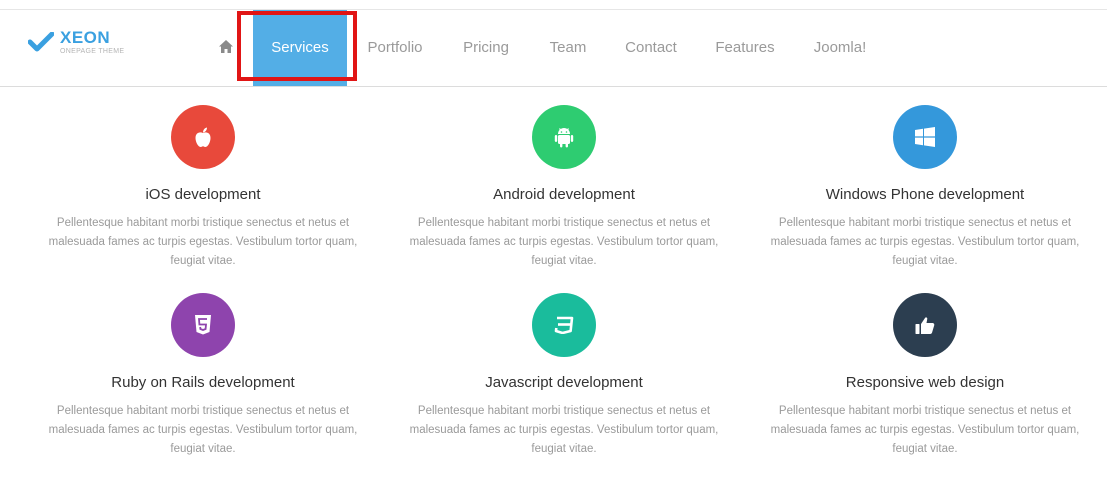 The height and width of the screenshot is (502, 1107). I want to click on nav-item-team: Team, so click(568, 48).